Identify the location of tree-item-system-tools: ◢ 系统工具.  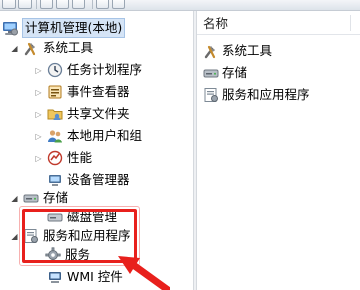
(51, 48).